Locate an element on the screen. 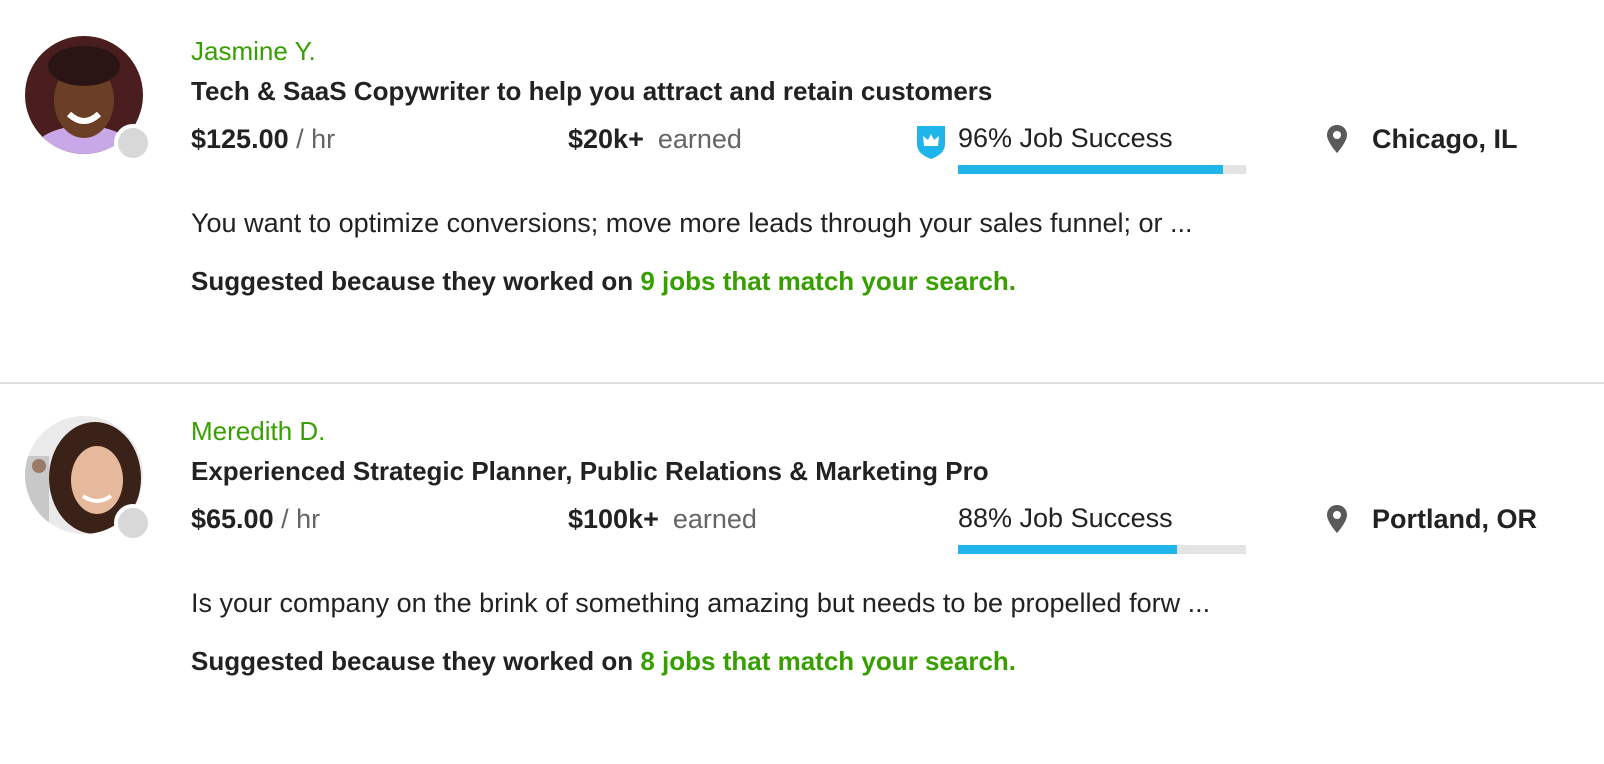 This screenshot has width=1604, height=764. job-success-text: 96% Job Success is located at coordinates (1065, 138).